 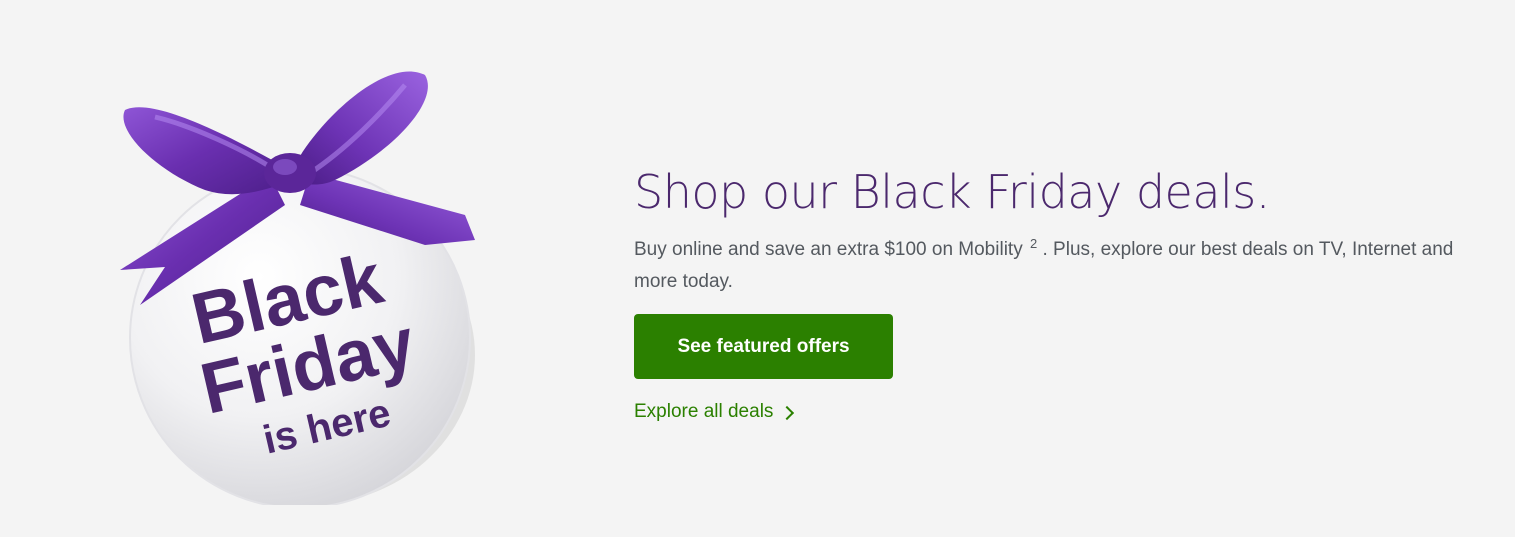 I want to click on see-featured-offers-button: See featured offers, so click(x=763, y=346).